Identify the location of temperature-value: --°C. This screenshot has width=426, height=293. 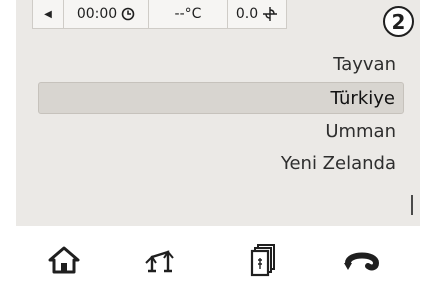
(188, 14).